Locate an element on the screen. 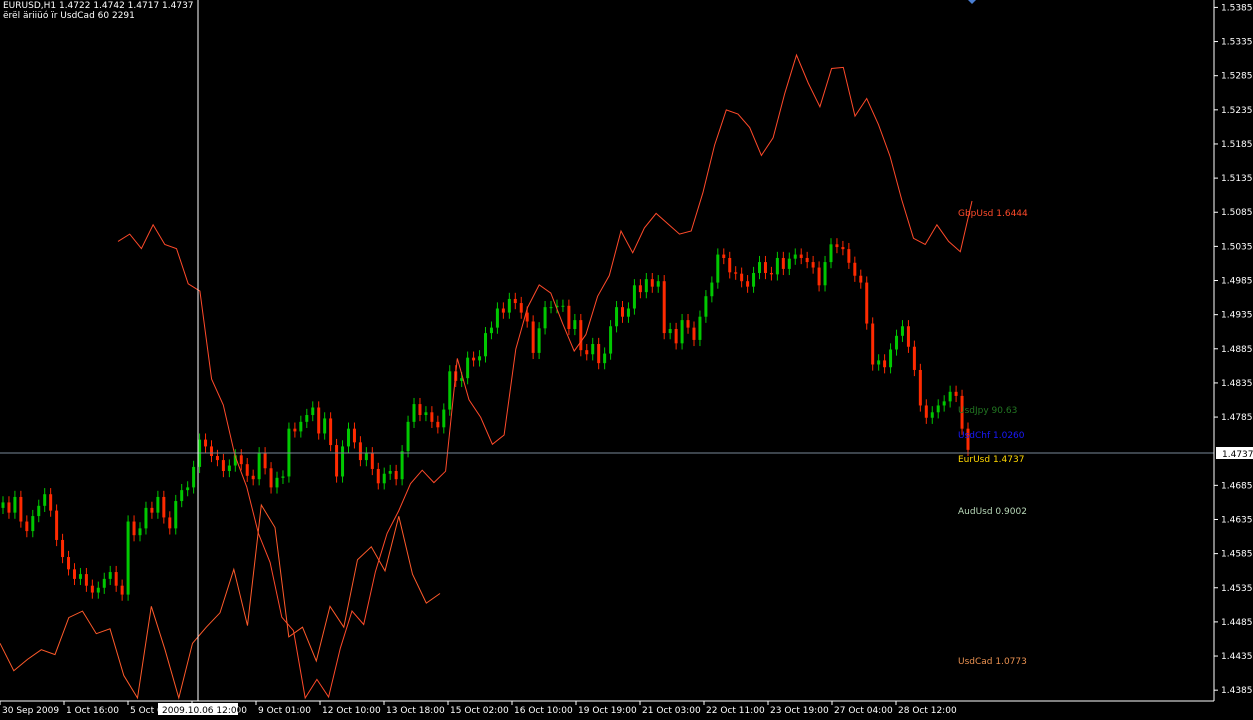 This screenshot has width=1253, height=720. crosshair-time-value: 2009.10.06 12:00 is located at coordinates (202, 711).